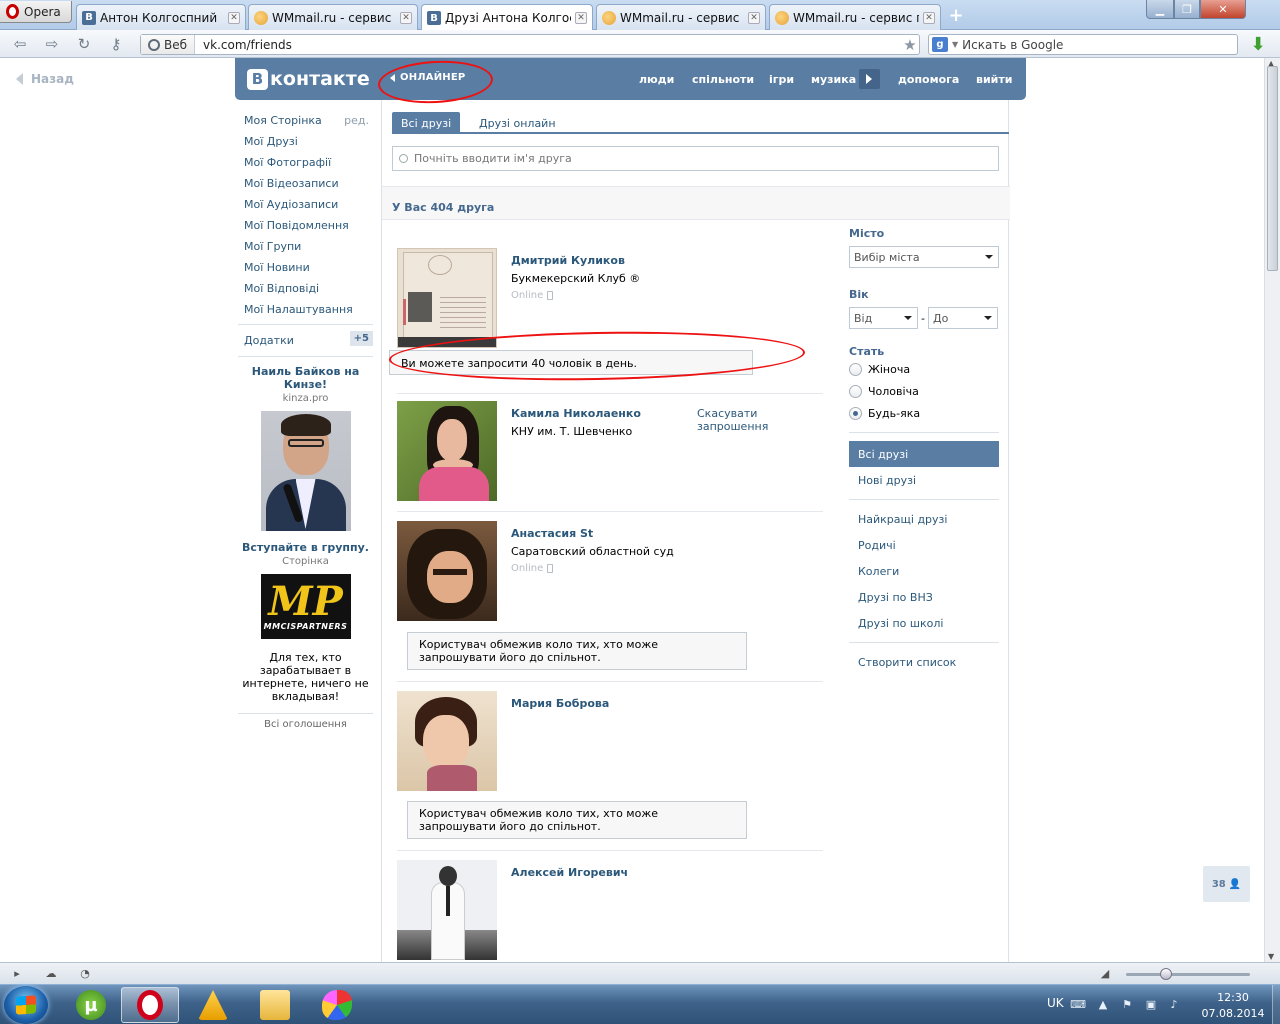 This screenshot has width=1280, height=1024. Describe the element at coordinates (833, 79) in the screenshot. I see `nav-music: музика` at that location.